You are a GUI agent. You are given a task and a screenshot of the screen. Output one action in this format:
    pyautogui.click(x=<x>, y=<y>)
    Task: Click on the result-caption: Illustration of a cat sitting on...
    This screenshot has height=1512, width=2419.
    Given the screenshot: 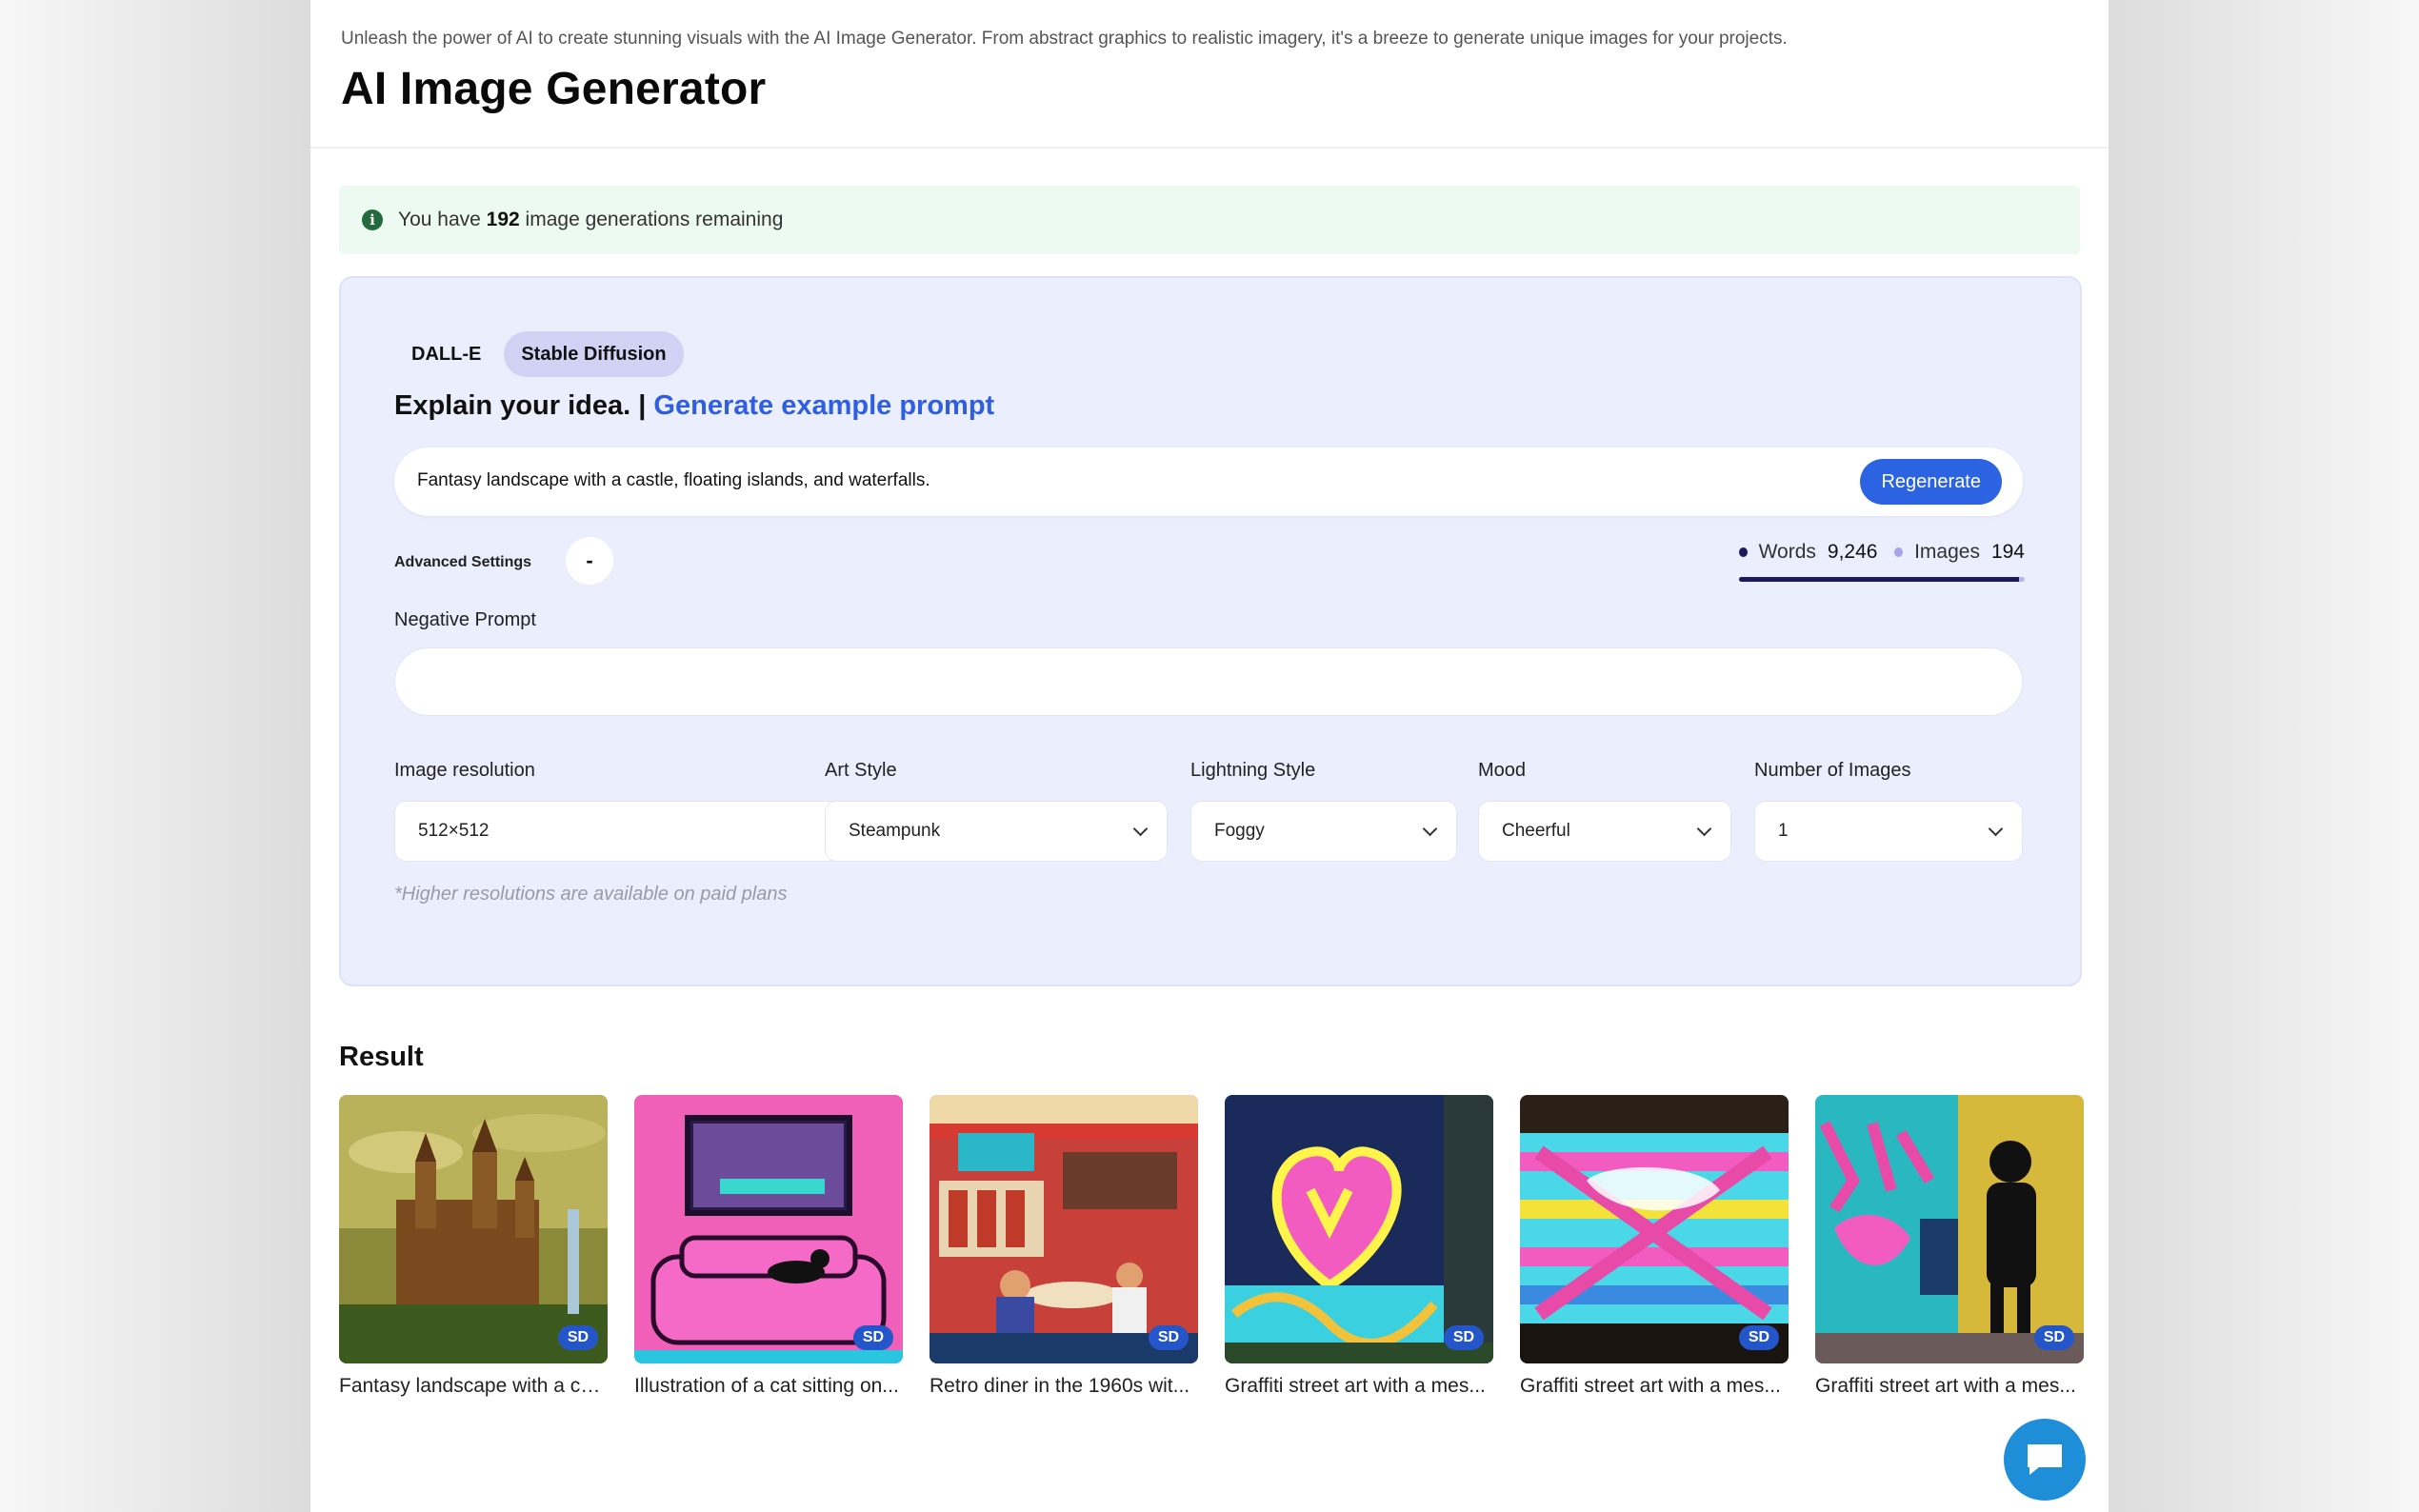 What is the action you would take?
    pyautogui.click(x=766, y=1386)
    